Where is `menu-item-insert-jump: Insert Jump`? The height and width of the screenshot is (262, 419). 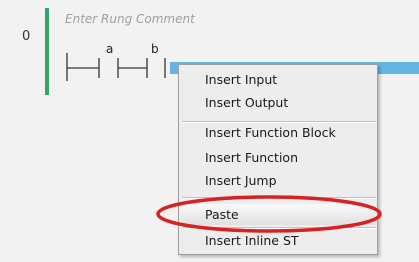 menu-item-insert-jump: Insert Jump is located at coordinates (241, 181).